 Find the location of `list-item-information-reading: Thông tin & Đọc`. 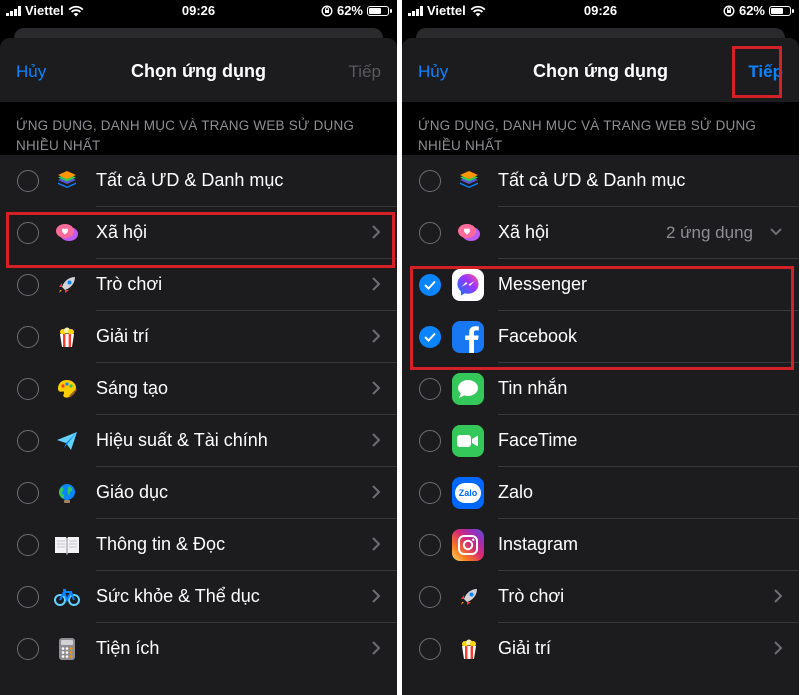

list-item-information-reading: Thông tin & Đọc is located at coordinates (198, 545).